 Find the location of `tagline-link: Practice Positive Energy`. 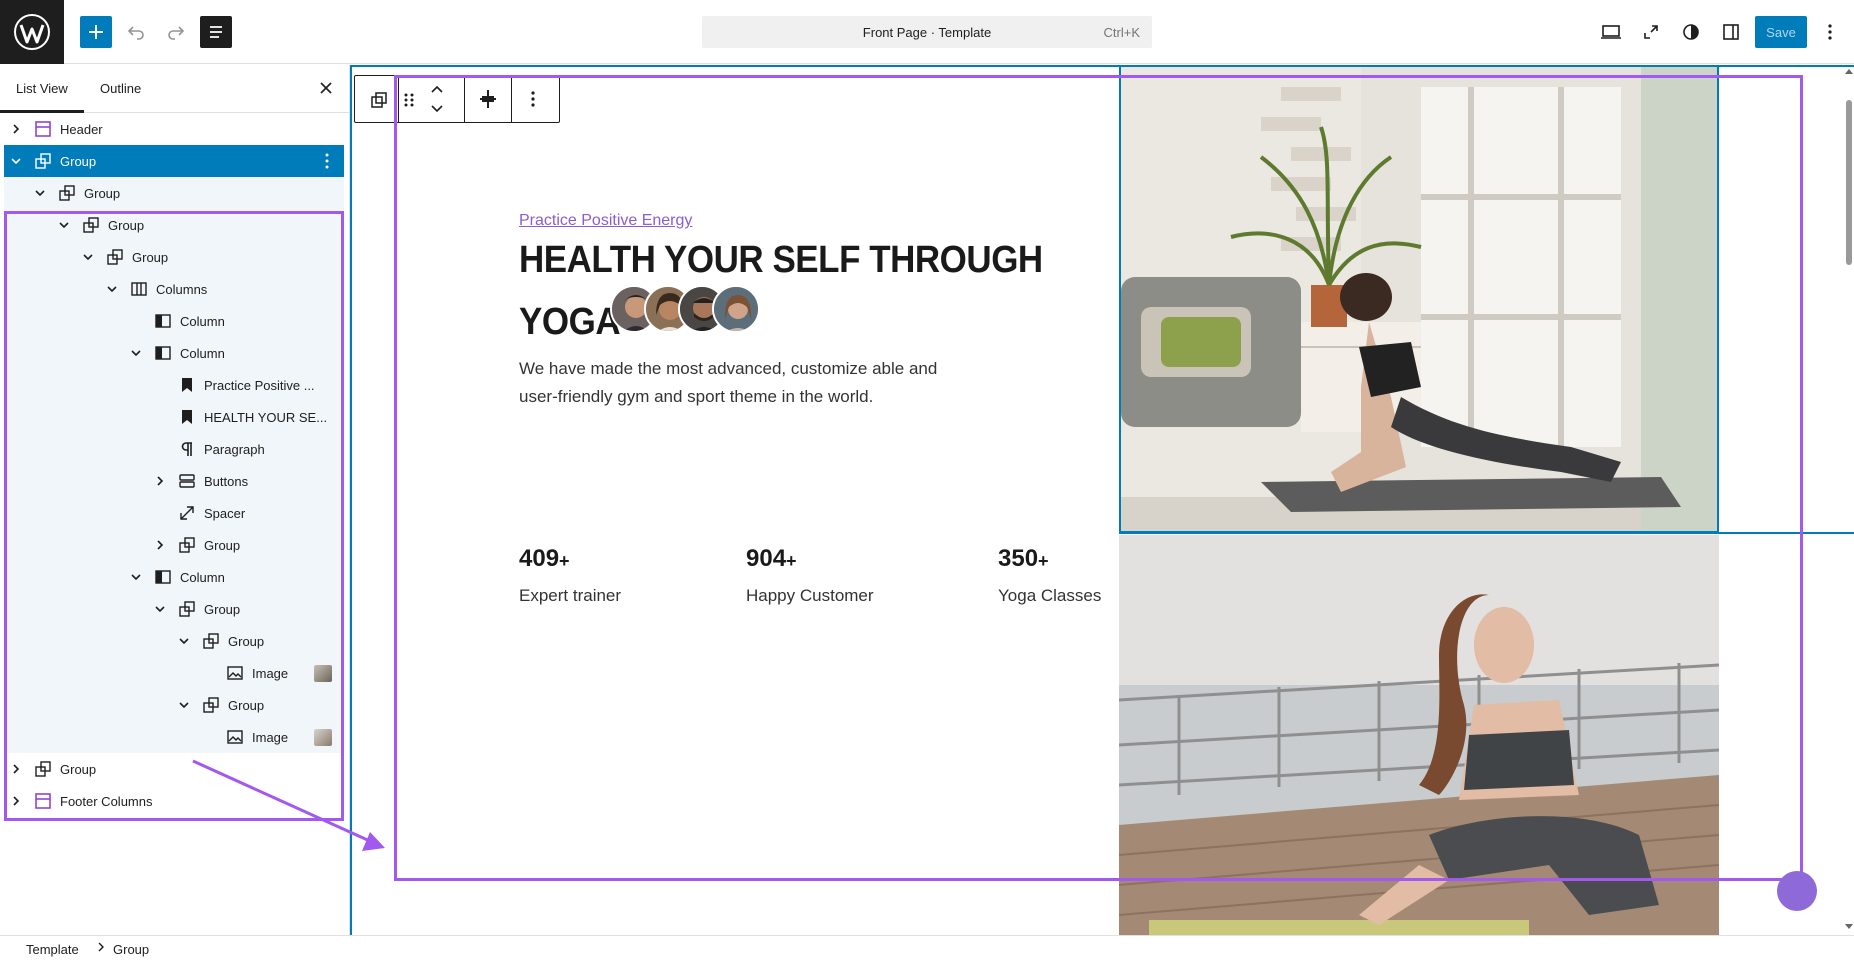

tagline-link: Practice Positive Energy is located at coordinates (605, 221).